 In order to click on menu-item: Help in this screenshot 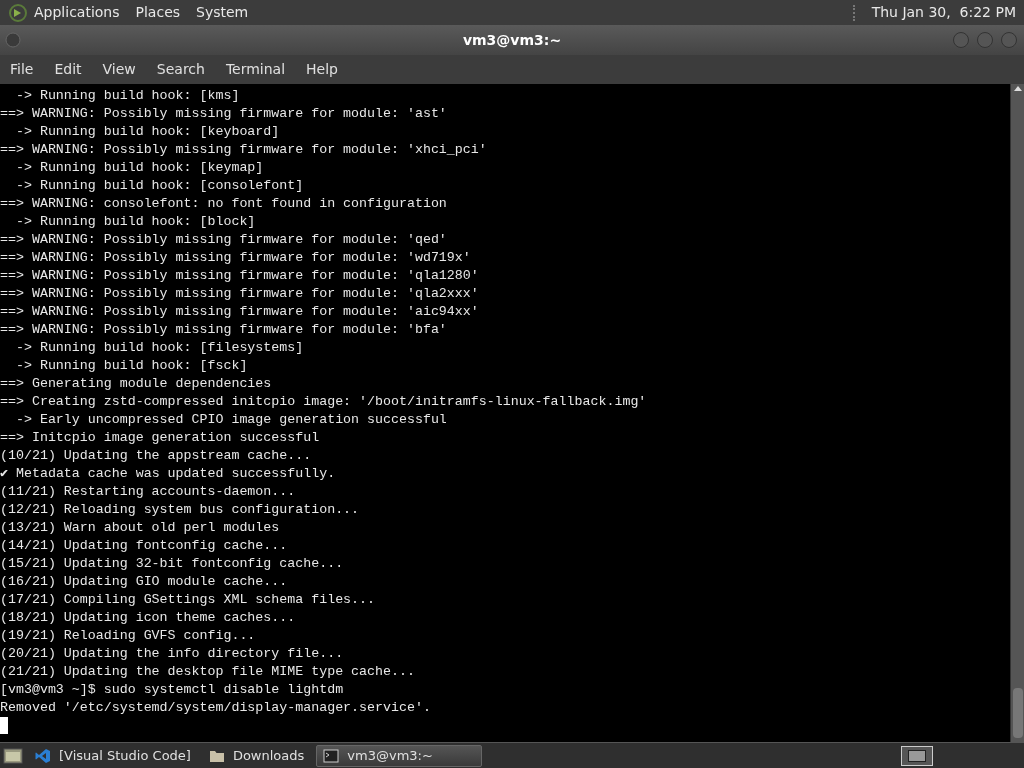, I will do `click(322, 69)`.